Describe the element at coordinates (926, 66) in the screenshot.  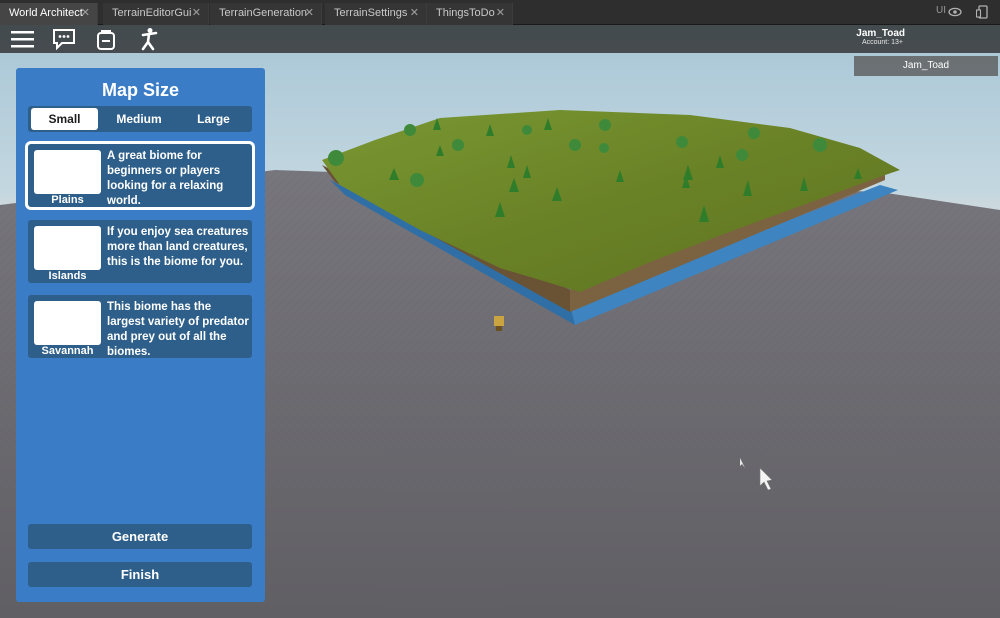
I see `player-list-entry: Jam_Toad` at that location.